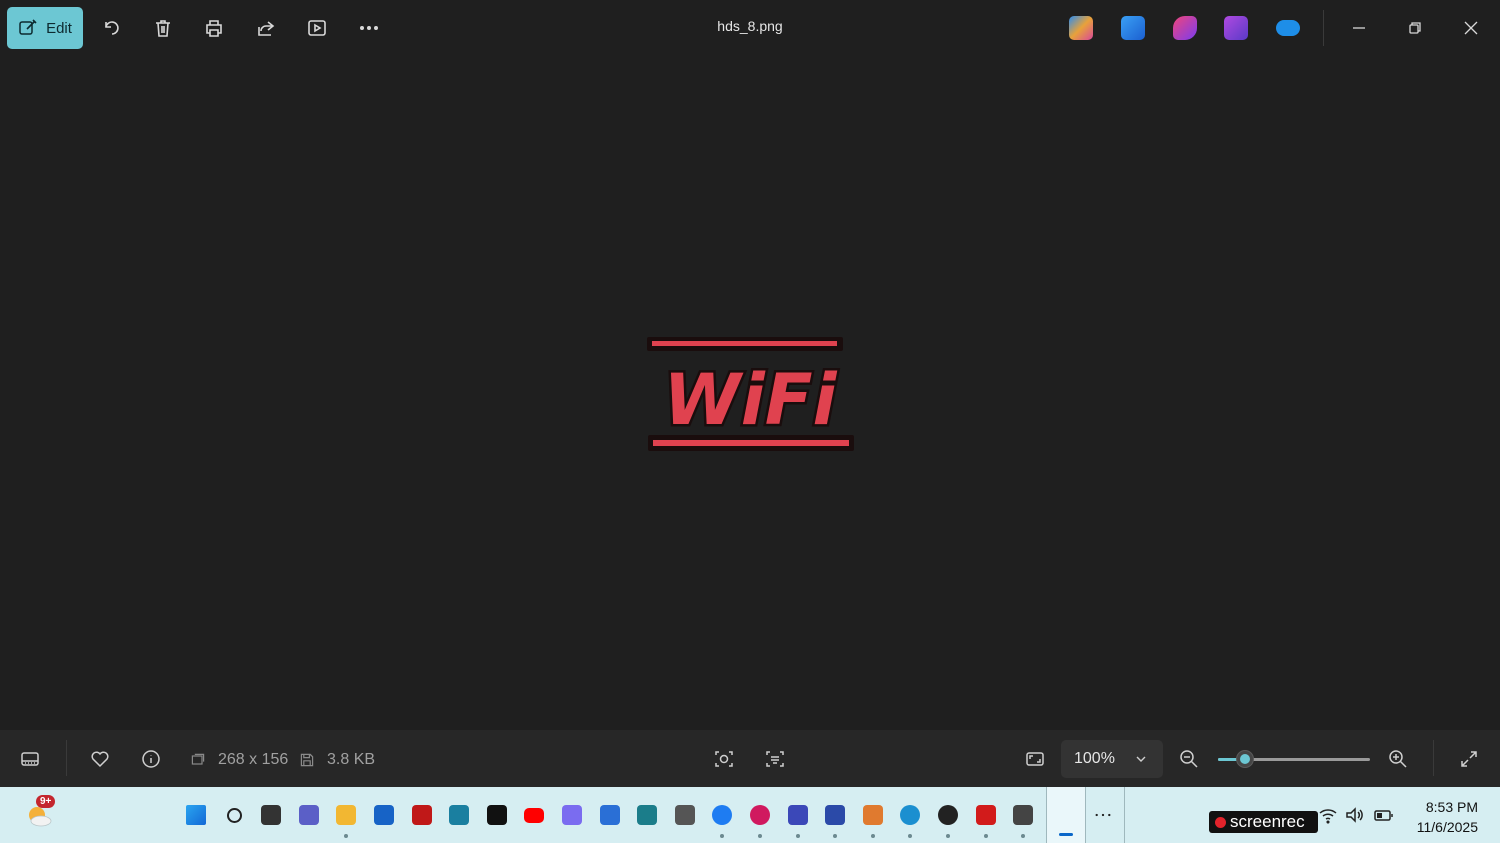 This screenshot has height=843, width=1500. I want to click on restore-button, so click(1415, 28).